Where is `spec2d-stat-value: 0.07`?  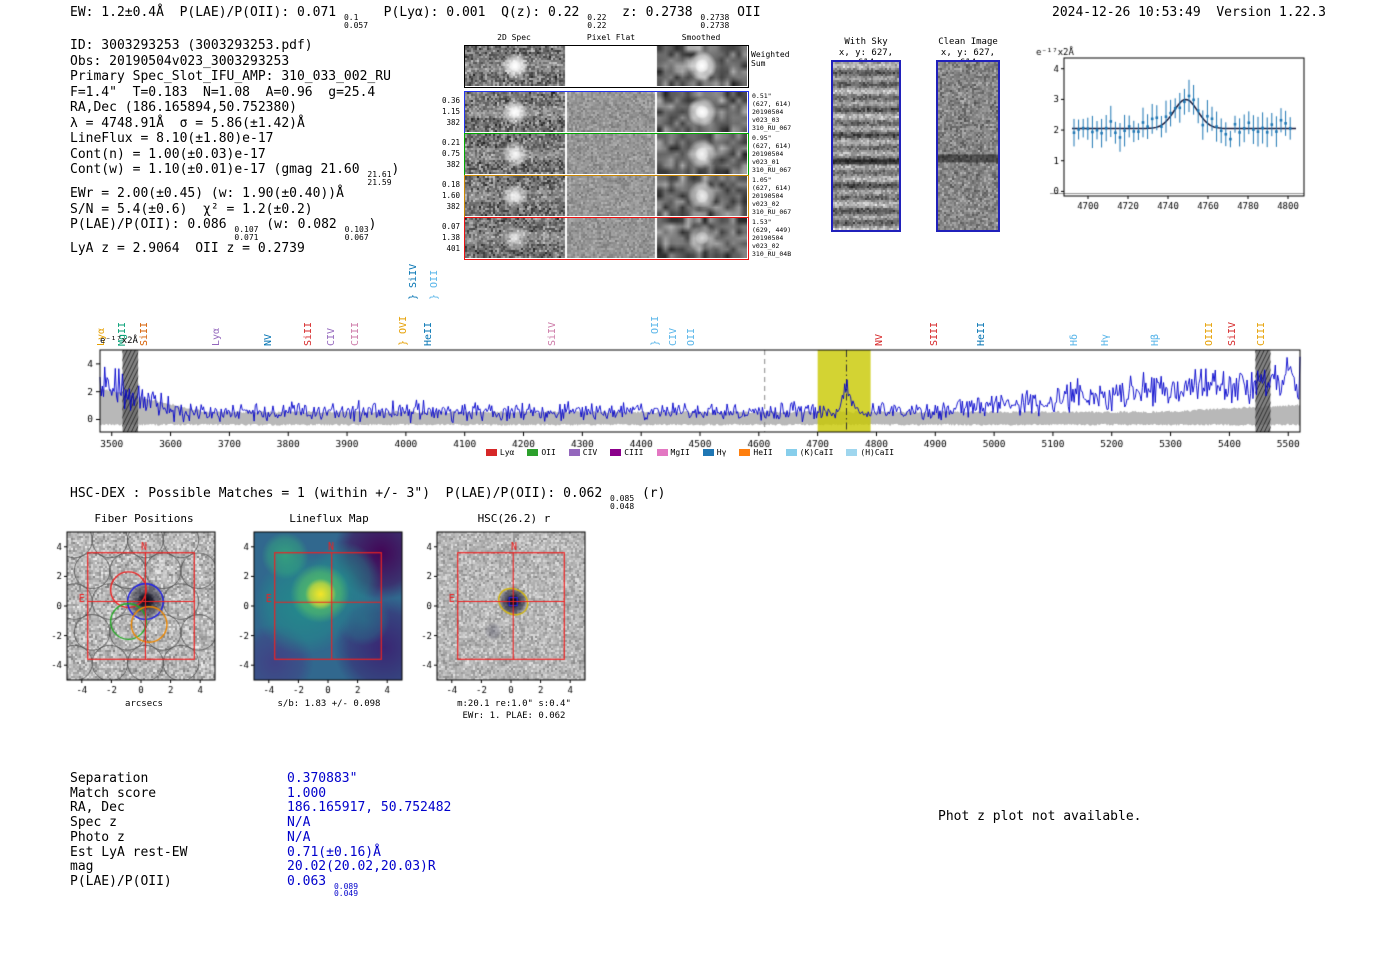
spec2d-stat-value: 0.07 is located at coordinates (450, 226).